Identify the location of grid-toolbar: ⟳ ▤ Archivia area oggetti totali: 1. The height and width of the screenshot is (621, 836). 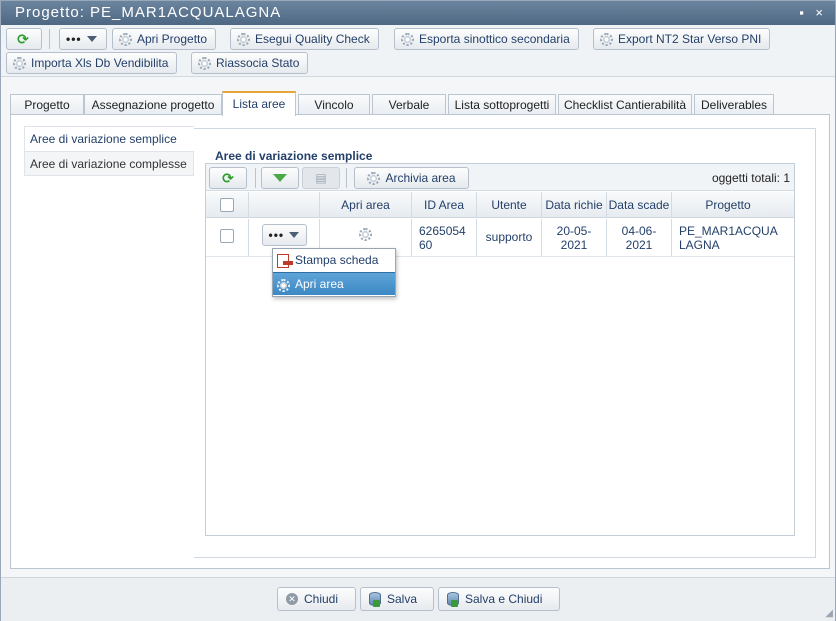
(500, 177).